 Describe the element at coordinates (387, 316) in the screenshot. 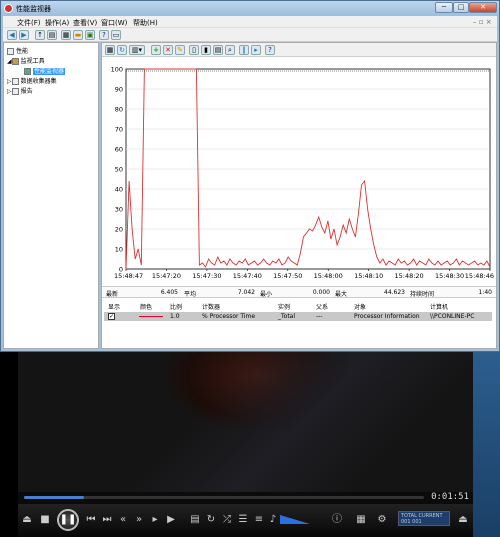

I see `row-object: Processor Information` at that location.